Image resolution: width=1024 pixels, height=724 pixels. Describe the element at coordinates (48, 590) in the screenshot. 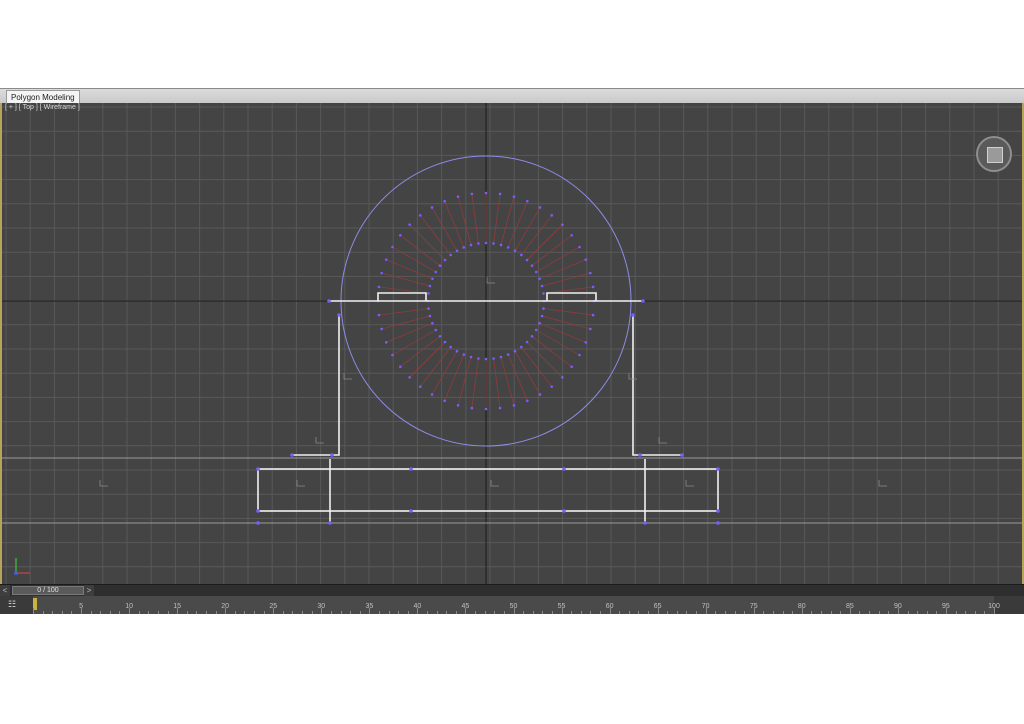

I see `time-slider-thumb: 0 / 100` at that location.